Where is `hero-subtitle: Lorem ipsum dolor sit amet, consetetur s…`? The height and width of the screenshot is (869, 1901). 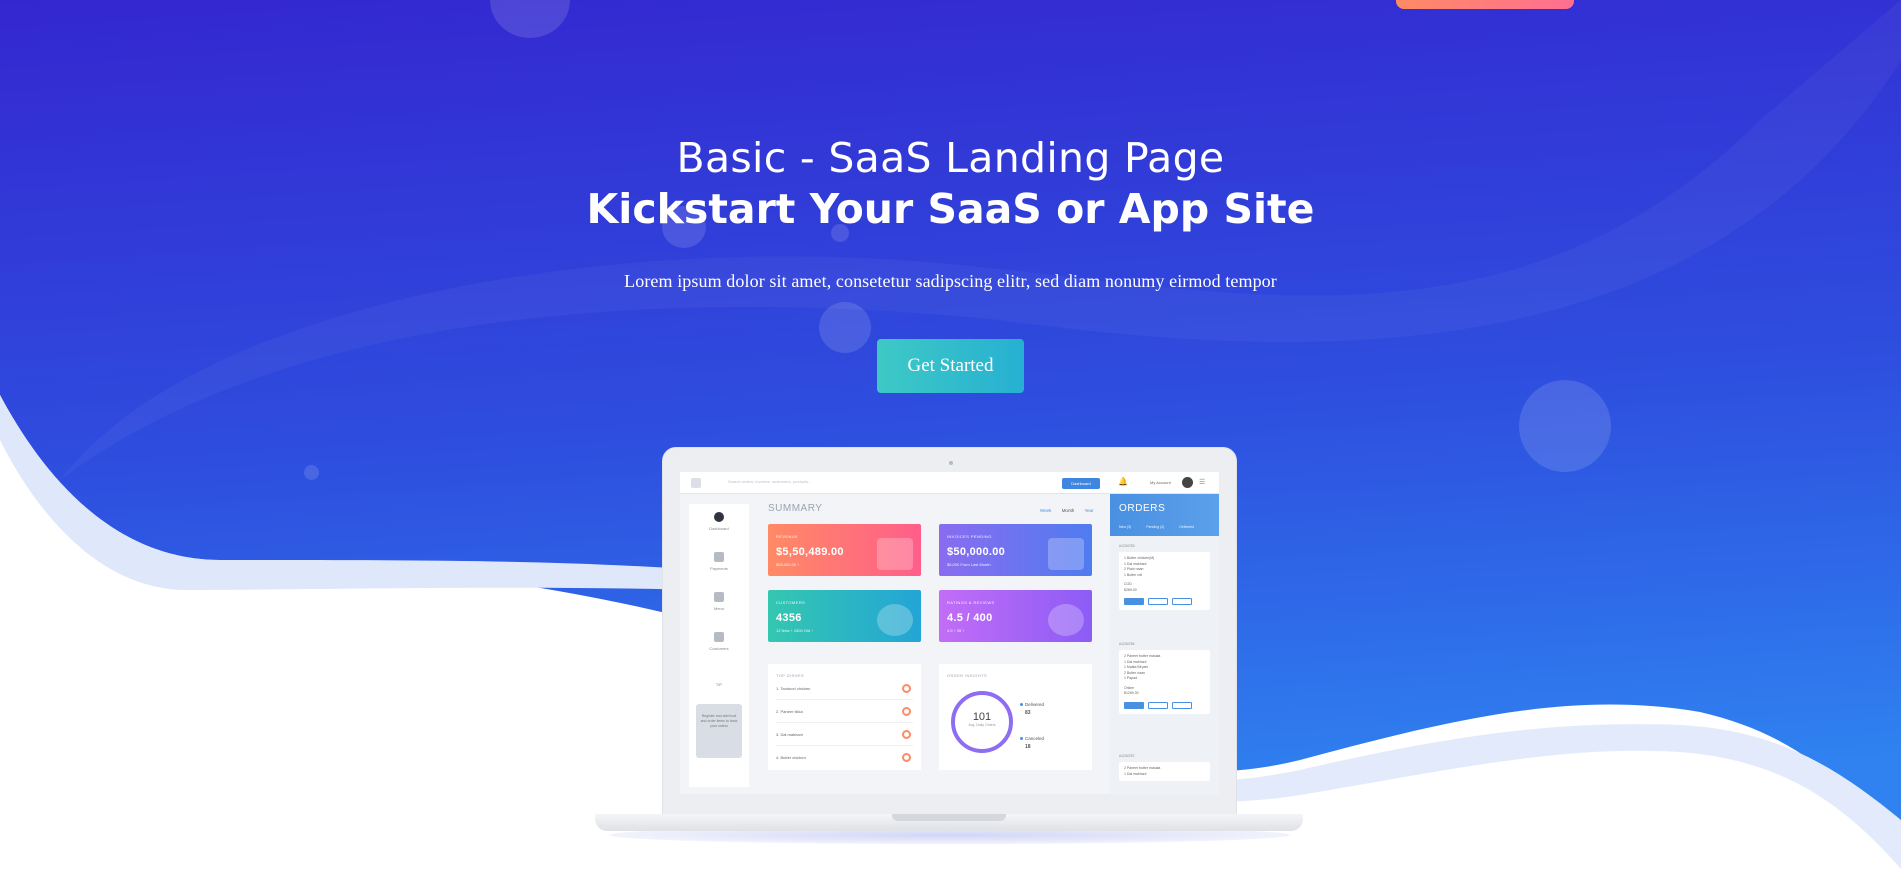 hero-subtitle: Lorem ipsum dolor sit amet, consetetur s… is located at coordinates (950, 281).